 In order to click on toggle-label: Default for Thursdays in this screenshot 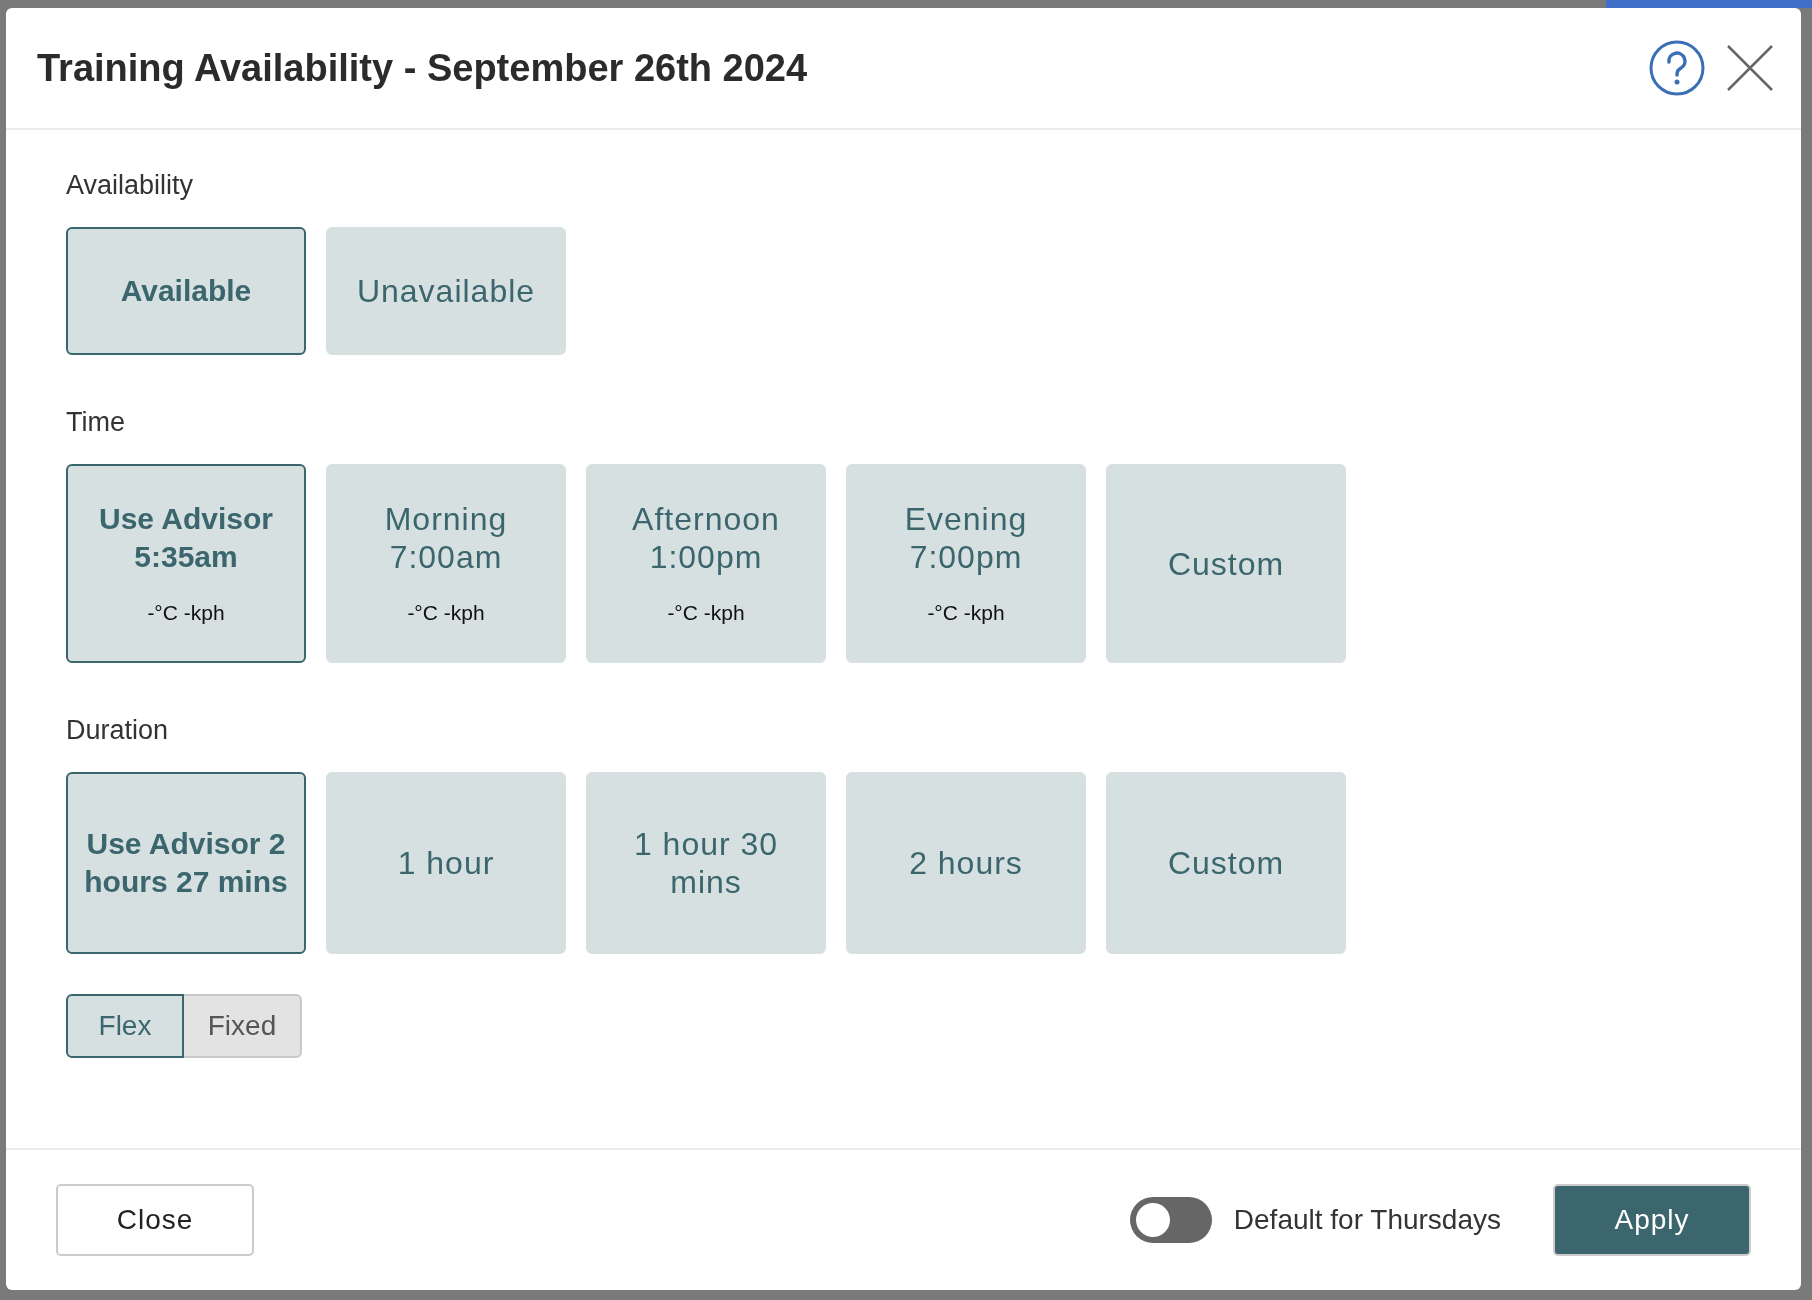, I will do `click(1367, 1220)`.